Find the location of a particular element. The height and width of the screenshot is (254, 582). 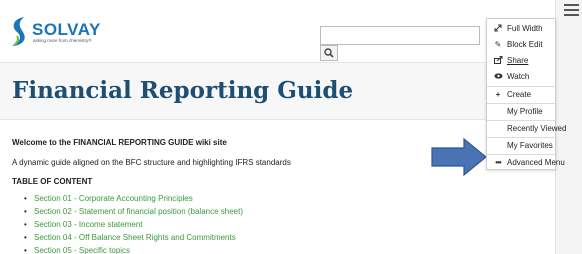

toc-link-section-05: Section 05 - Specific topics is located at coordinates (248, 250).